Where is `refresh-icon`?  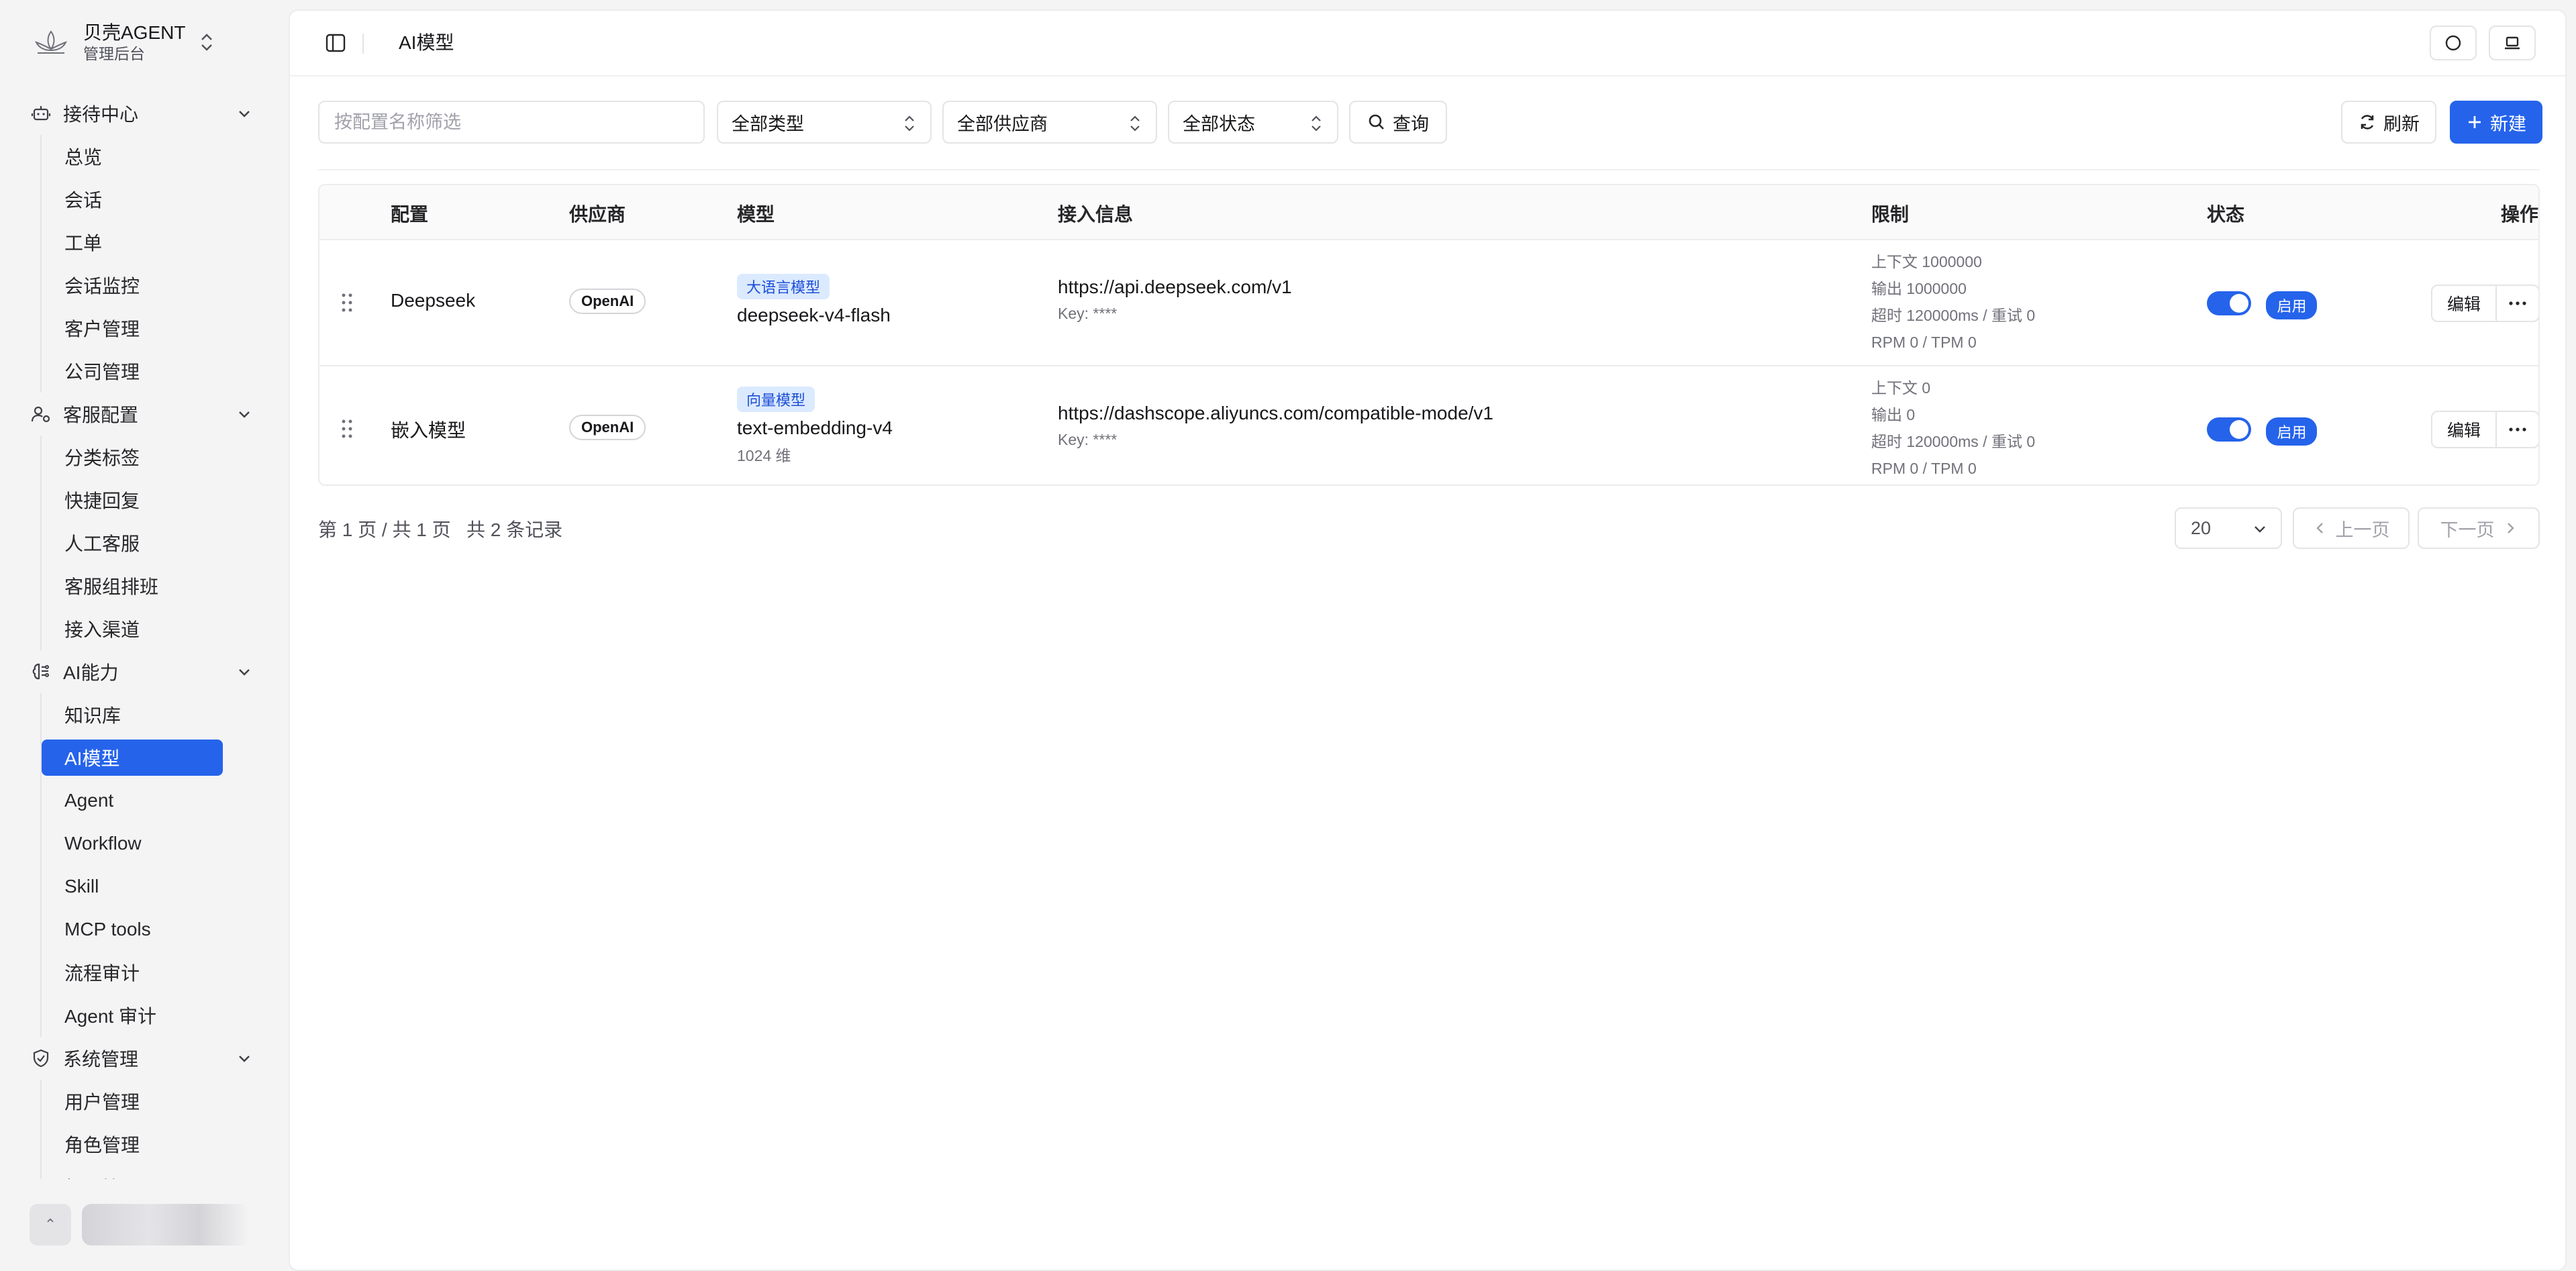
refresh-icon is located at coordinates (2367, 123).